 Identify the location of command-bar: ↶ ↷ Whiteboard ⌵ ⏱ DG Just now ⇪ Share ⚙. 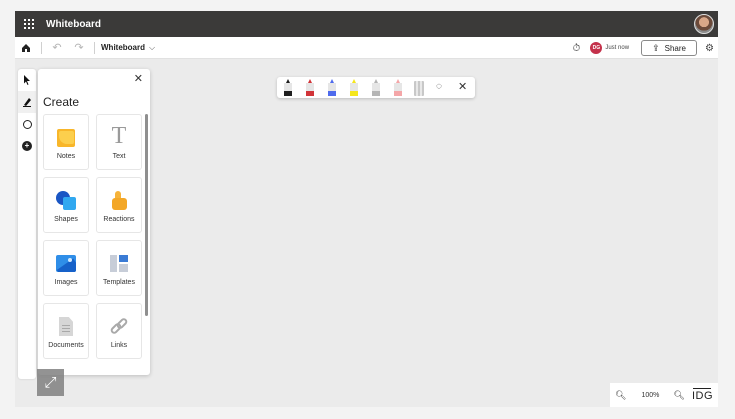
(366, 48).